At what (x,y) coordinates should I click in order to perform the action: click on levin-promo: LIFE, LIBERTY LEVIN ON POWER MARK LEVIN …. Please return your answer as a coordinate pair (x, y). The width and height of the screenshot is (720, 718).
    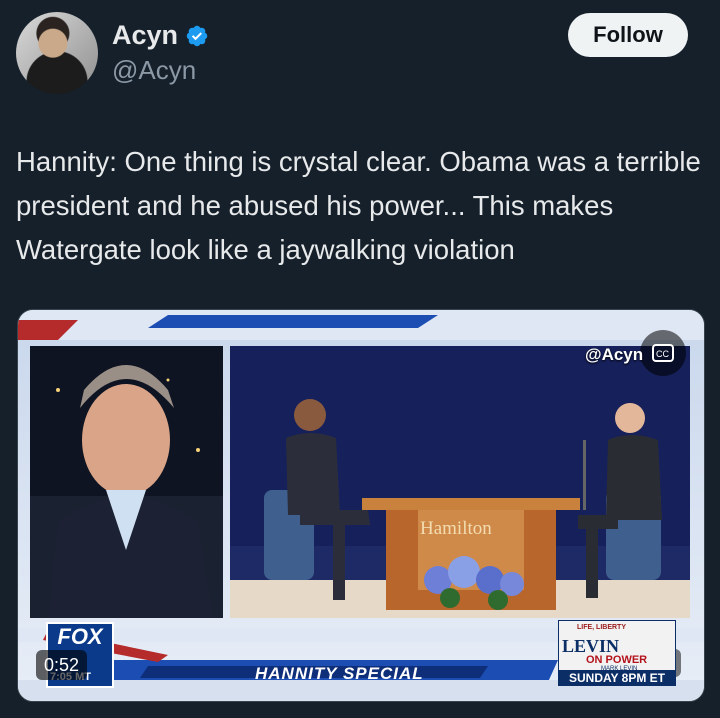
    Looking at the image, I should click on (617, 653).